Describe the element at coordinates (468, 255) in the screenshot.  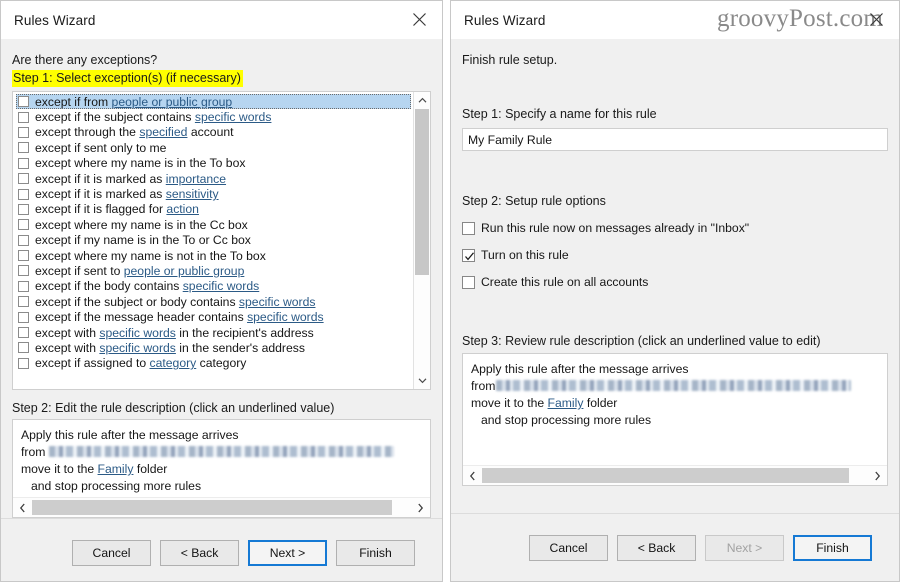
I see `checkbox-checked-icon` at that location.